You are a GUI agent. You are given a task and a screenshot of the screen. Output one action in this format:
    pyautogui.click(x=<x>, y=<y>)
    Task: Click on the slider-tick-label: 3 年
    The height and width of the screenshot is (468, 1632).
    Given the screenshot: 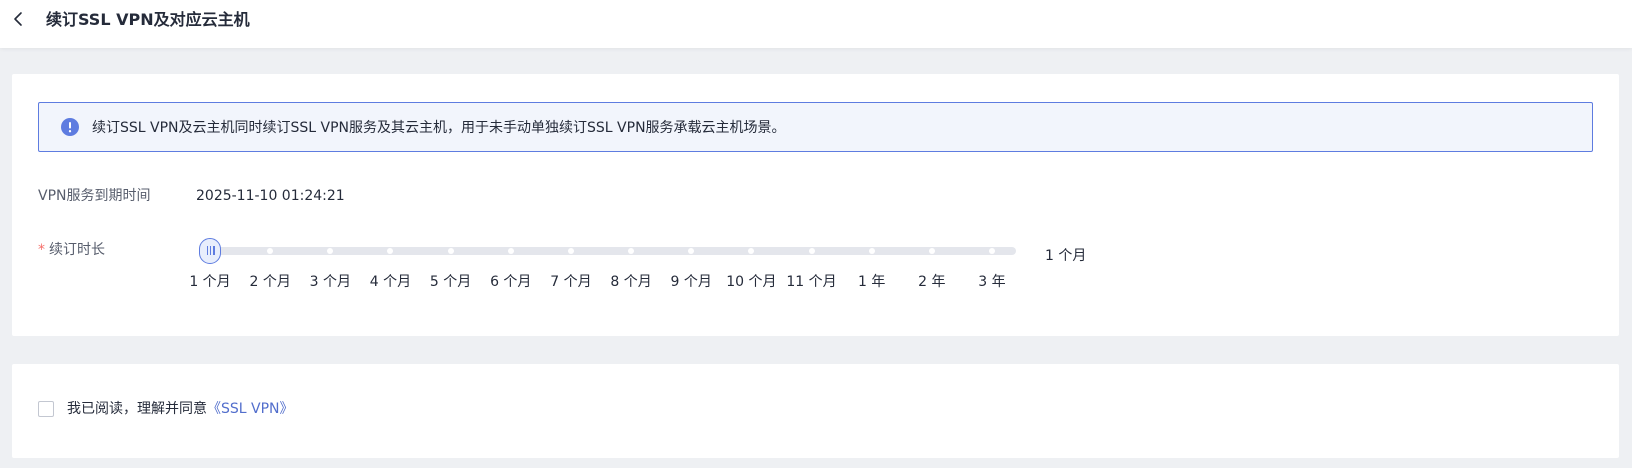 What is the action you would take?
    pyautogui.click(x=991, y=282)
    